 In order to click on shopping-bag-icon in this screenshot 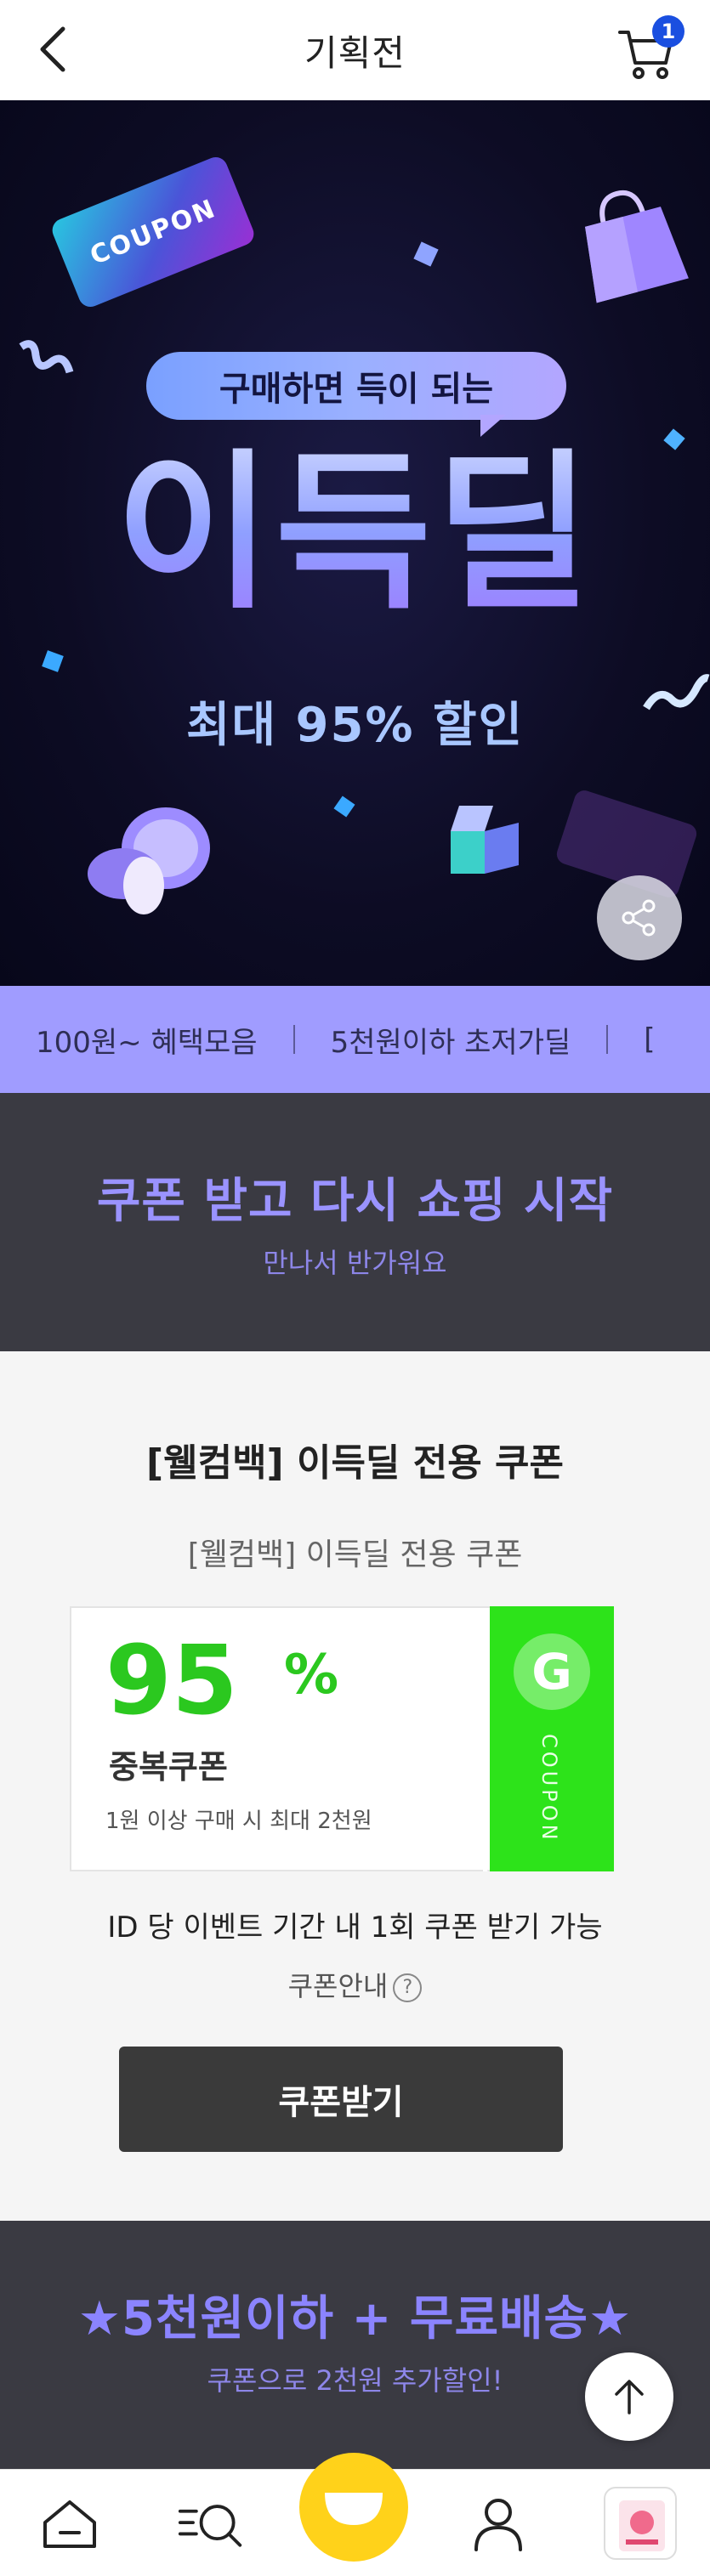, I will do `click(637, 246)`.